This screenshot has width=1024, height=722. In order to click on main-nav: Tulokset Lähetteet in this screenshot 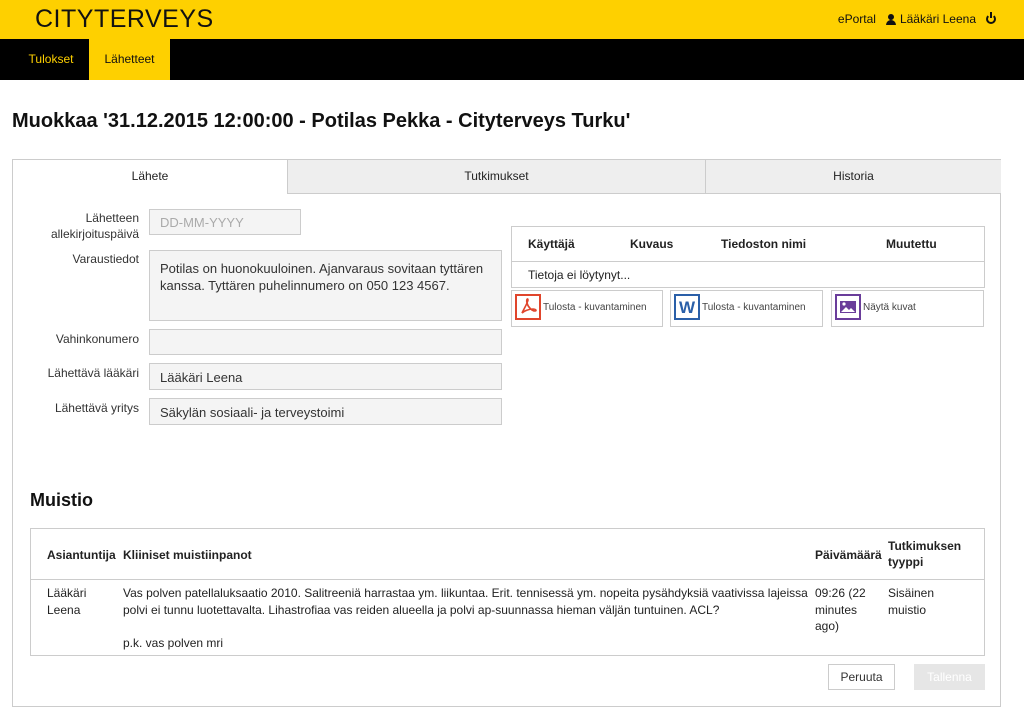, I will do `click(512, 59)`.